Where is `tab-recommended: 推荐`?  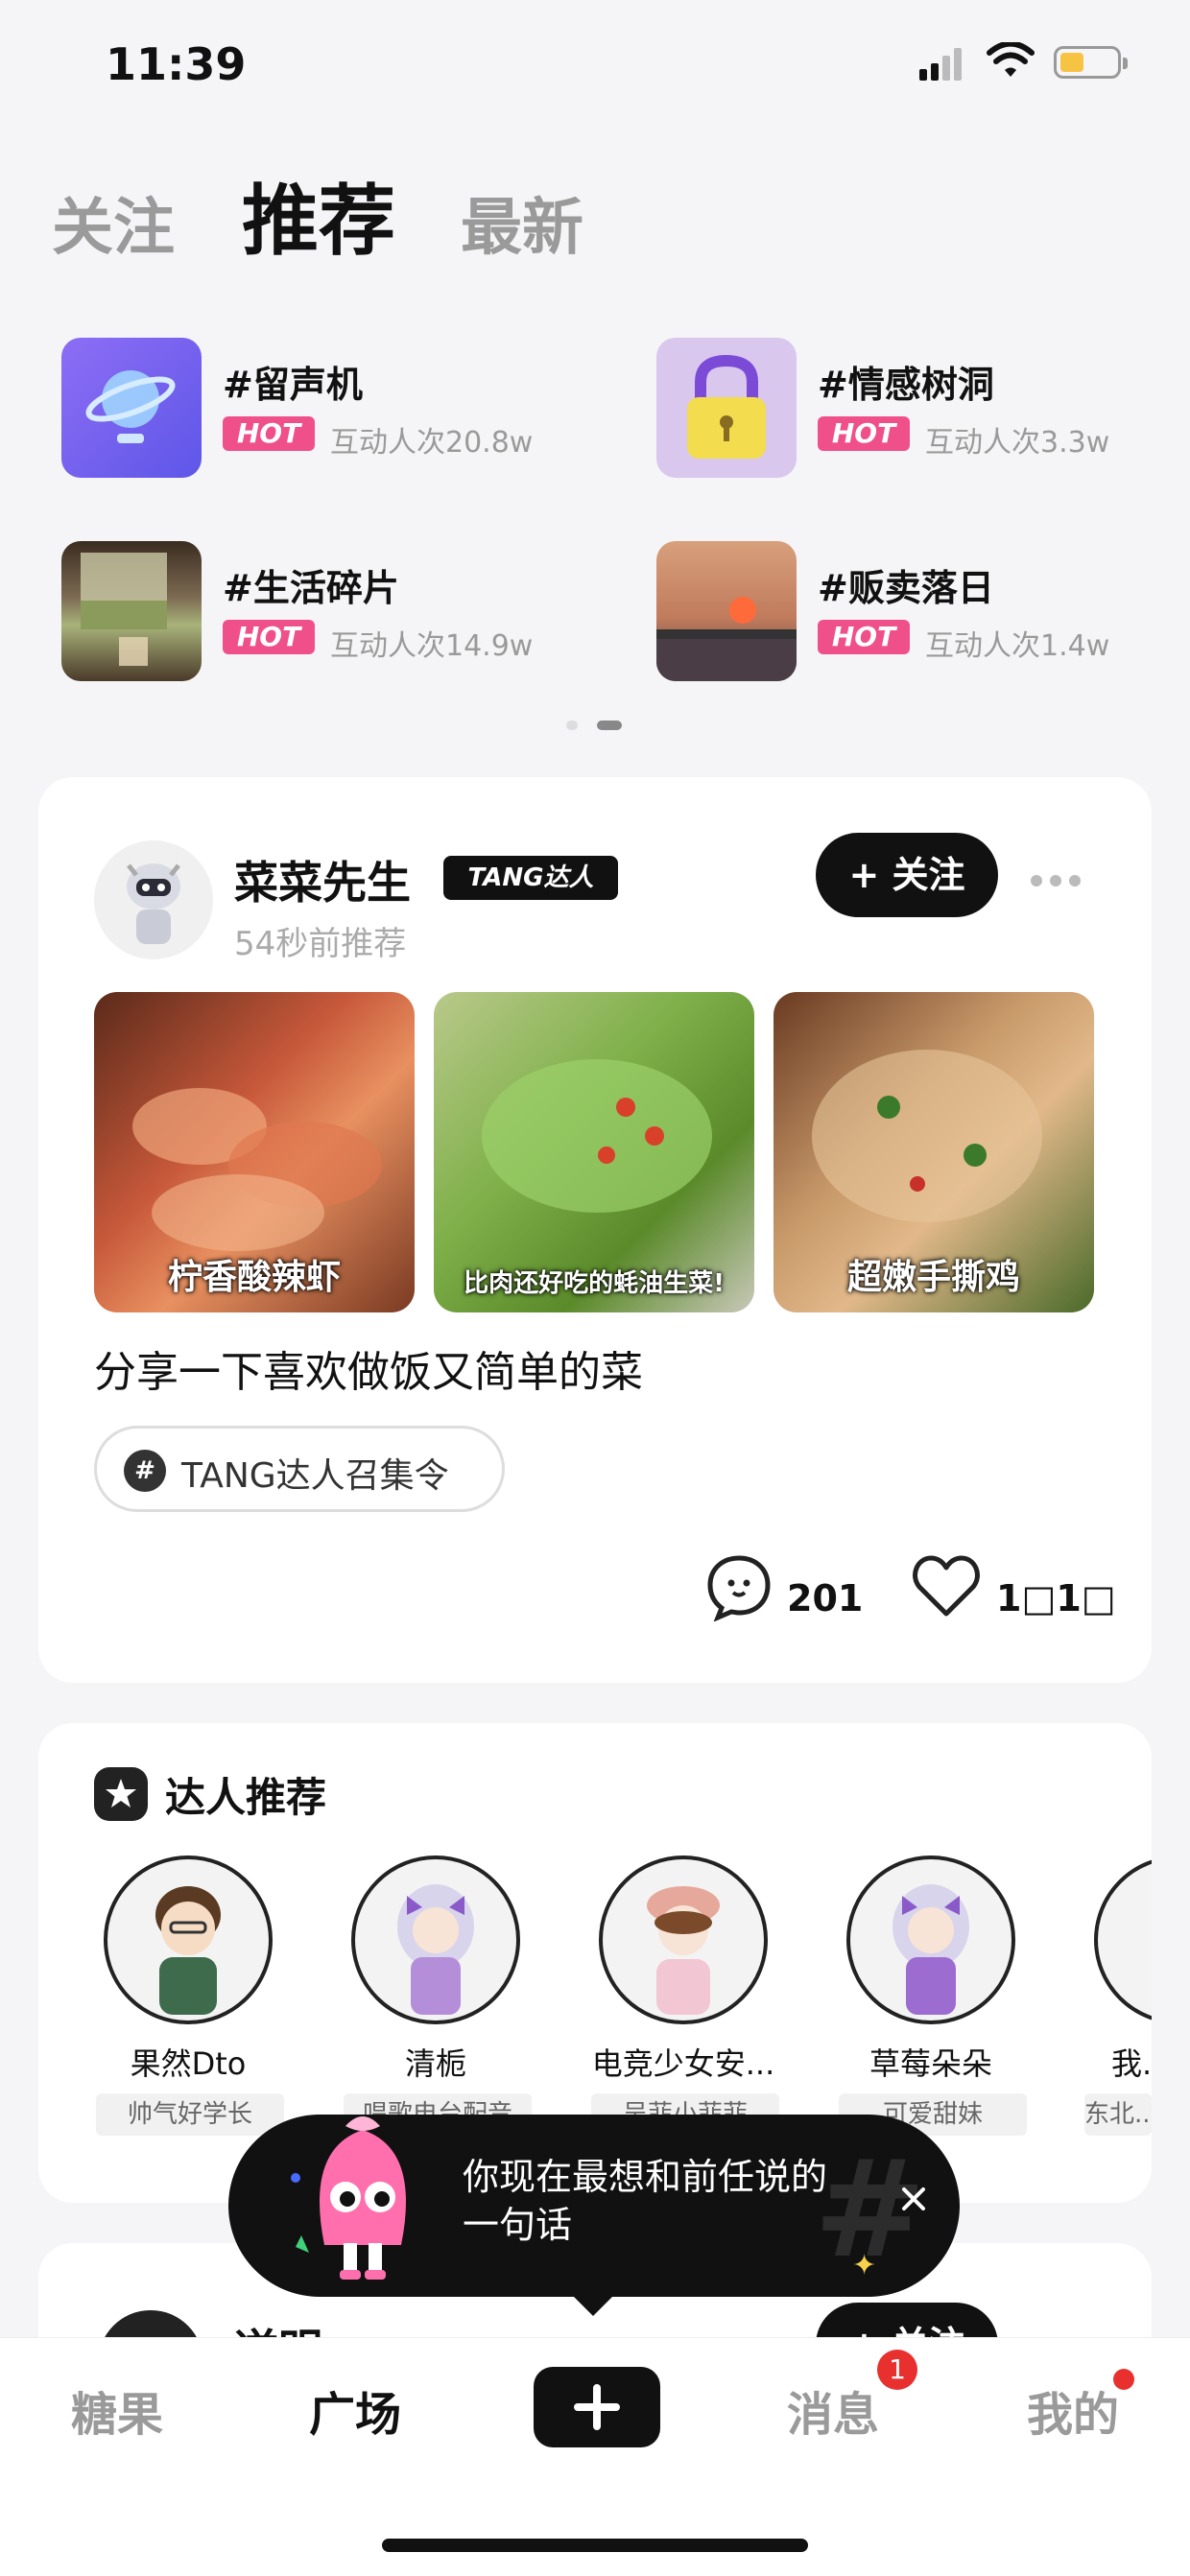
tab-recommended: 推荐 is located at coordinates (319, 215).